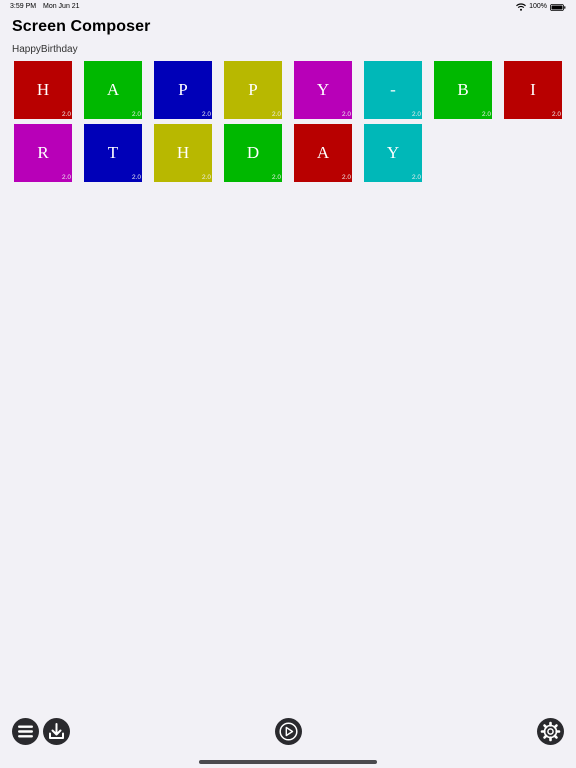 This screenshot has height=768, width=576. I want to click on letter-tile: D 2.0, so click(253, 153).